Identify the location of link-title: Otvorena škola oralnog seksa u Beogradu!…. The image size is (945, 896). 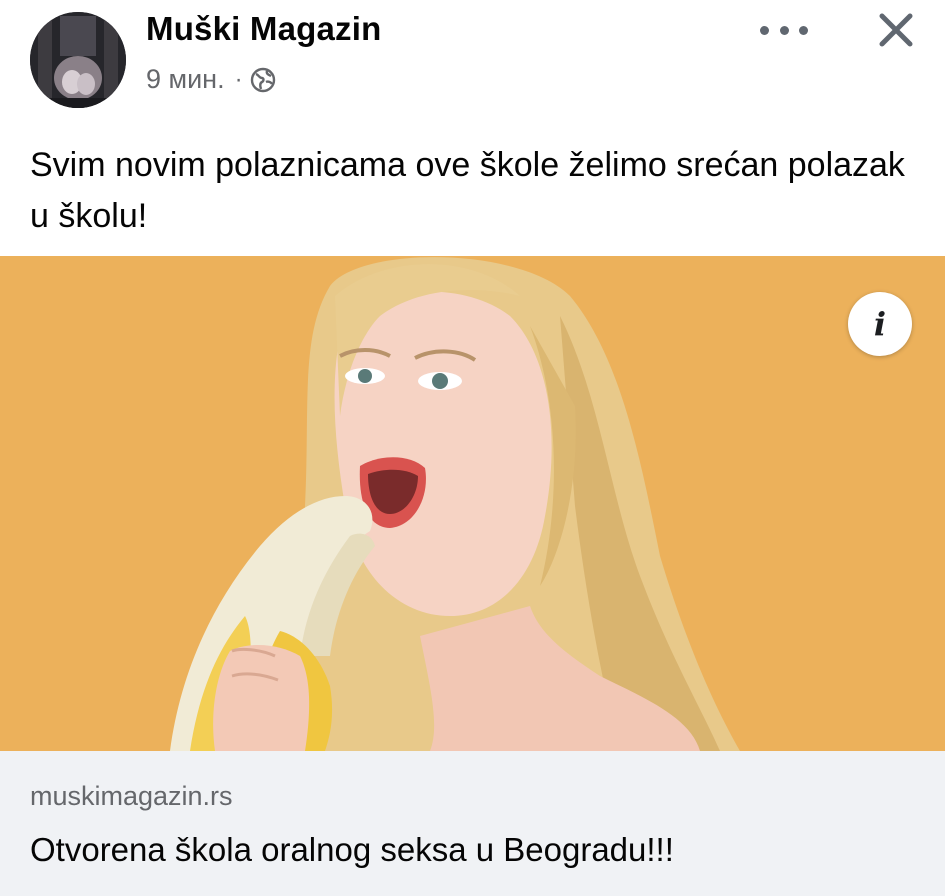
(352, 850).